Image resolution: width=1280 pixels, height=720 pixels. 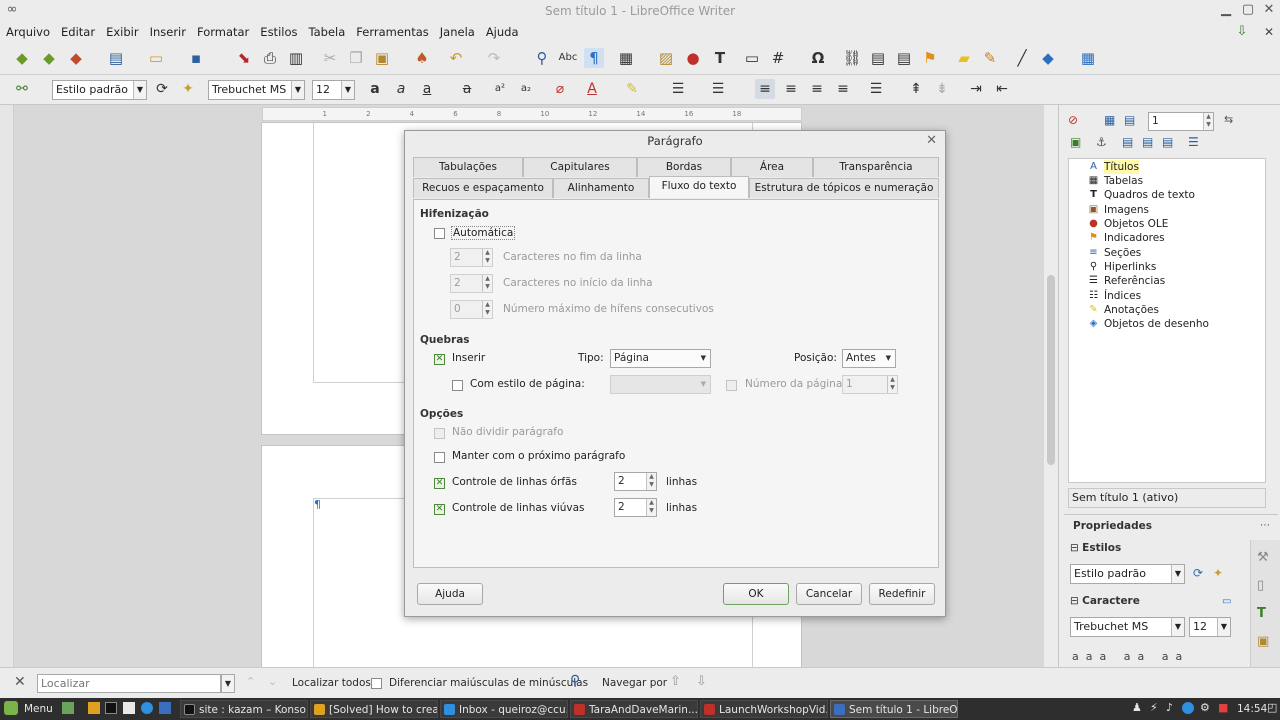 What do you see at coordinates (1077, 143) in the screenshot?
I see `navigator-content-icon: ▣` at bounding box center [1077, 143].